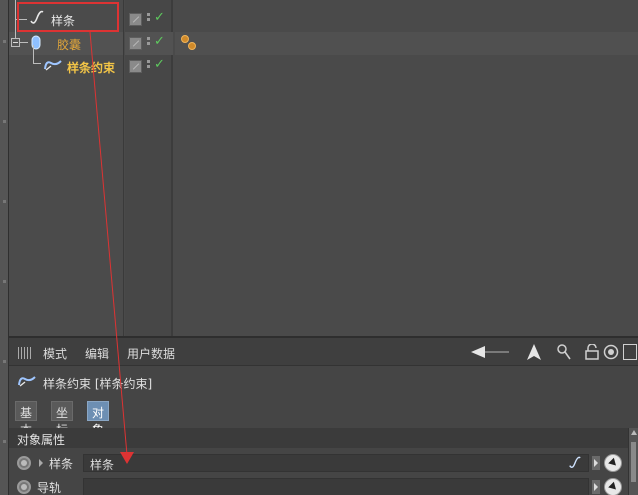 This screenshot has width=638, height=495. I want to click on collapse-toggle, so click(15, 42).